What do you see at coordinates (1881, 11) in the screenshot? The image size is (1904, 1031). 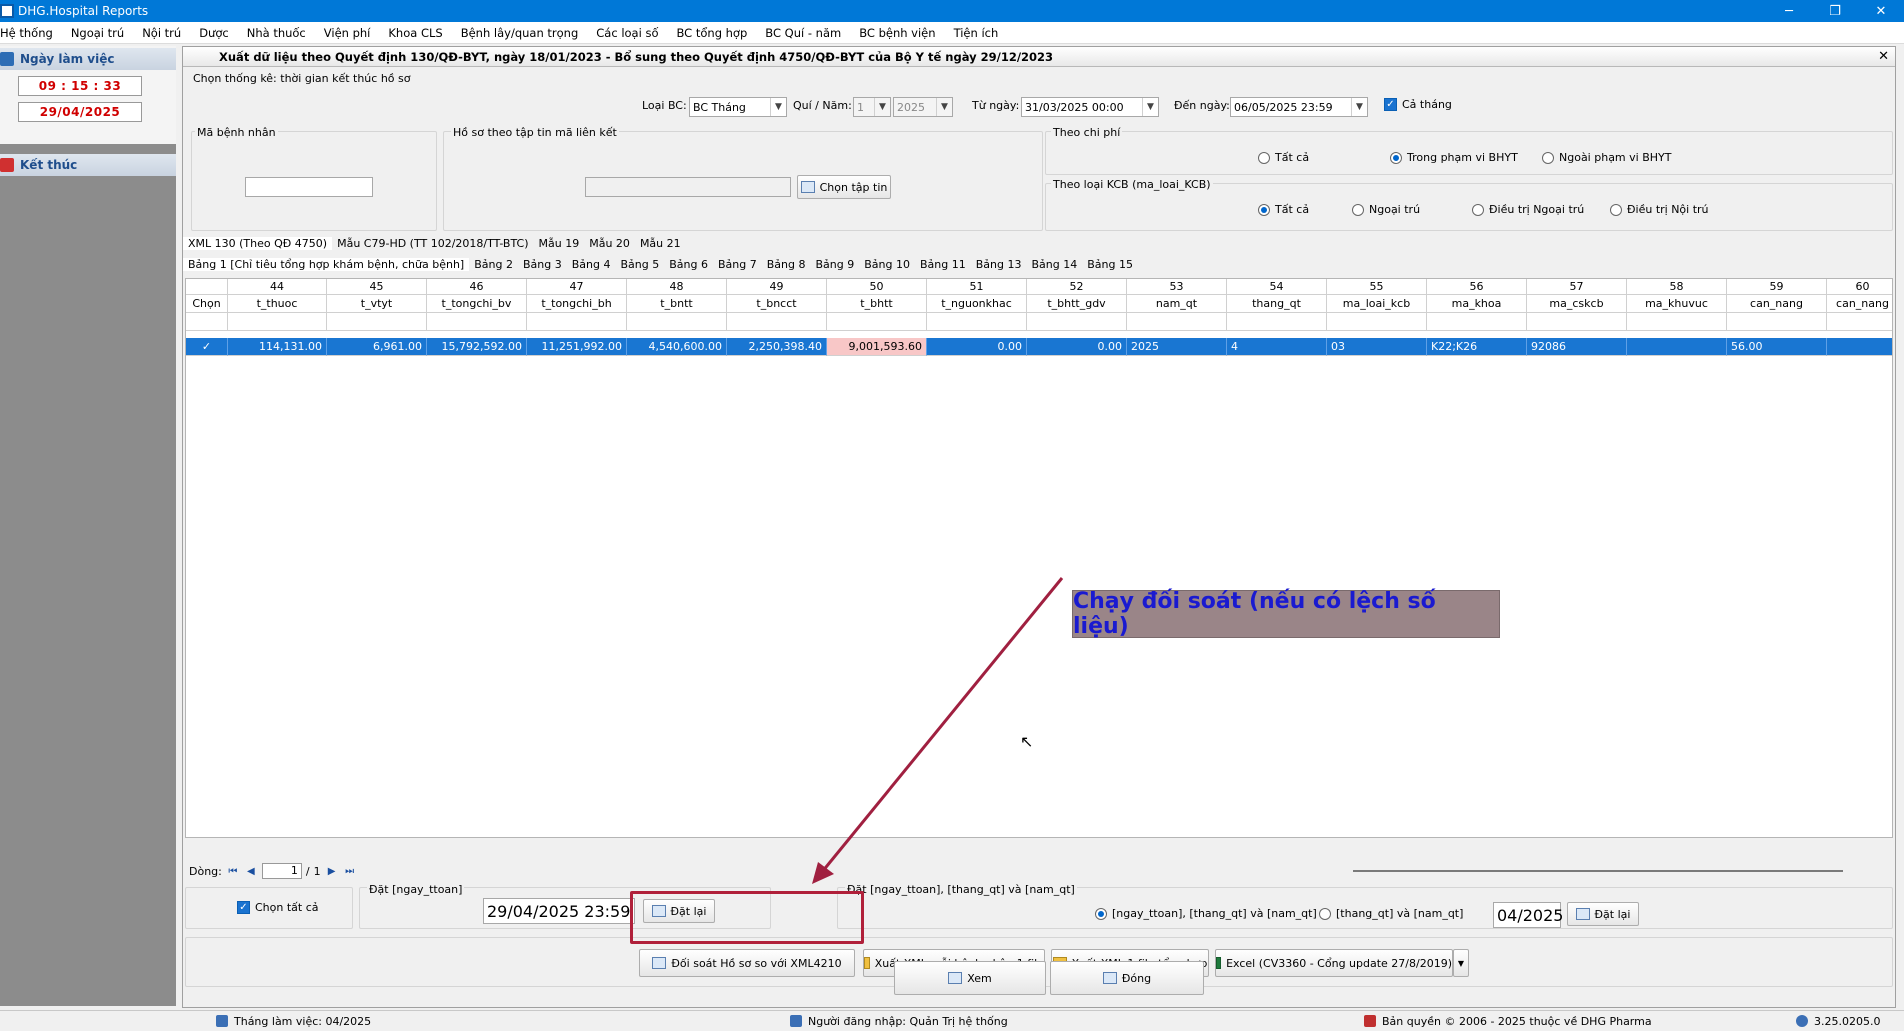 I see `close-window-button: ✕` at bounding box center [1881, 11].